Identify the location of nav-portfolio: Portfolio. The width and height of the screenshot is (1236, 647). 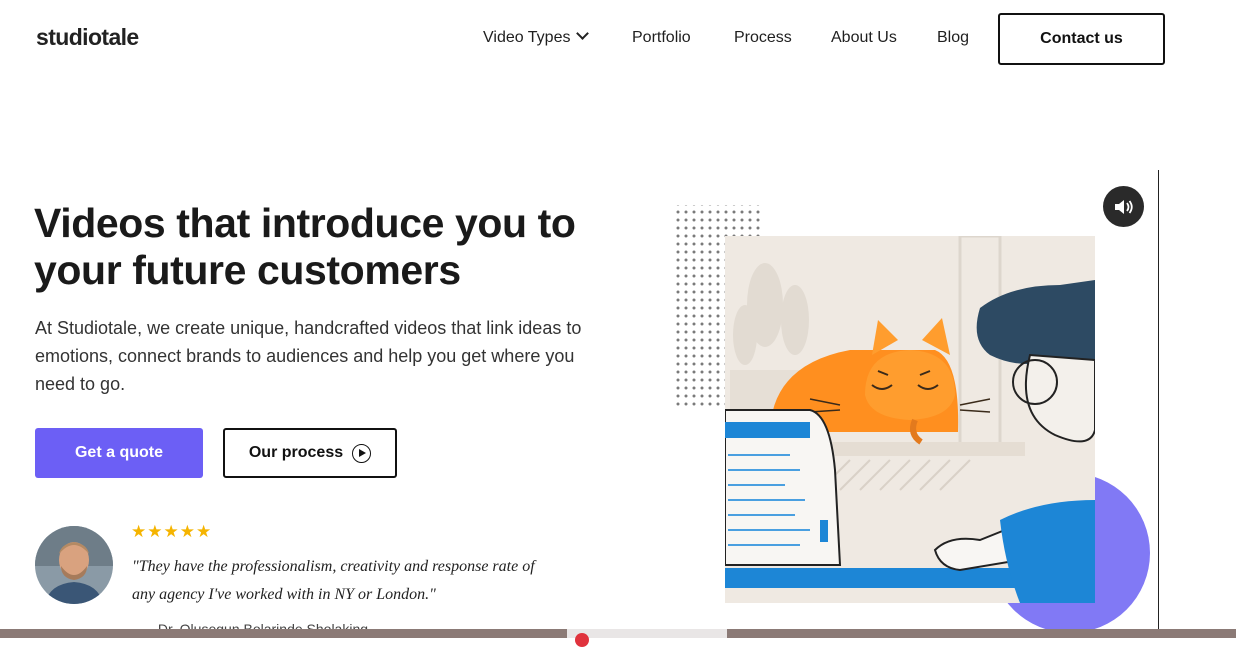
(661, 38).